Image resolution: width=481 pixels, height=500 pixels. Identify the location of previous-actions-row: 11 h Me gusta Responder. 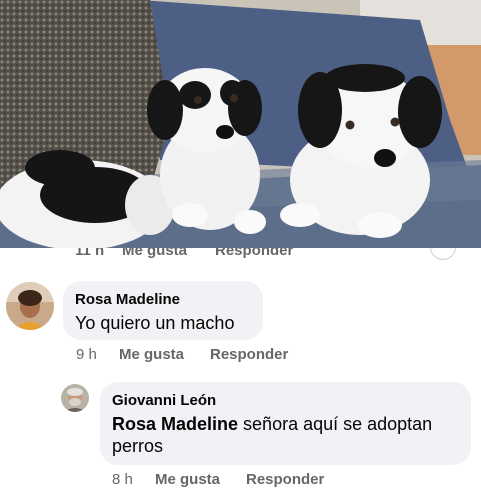
(240, 255).